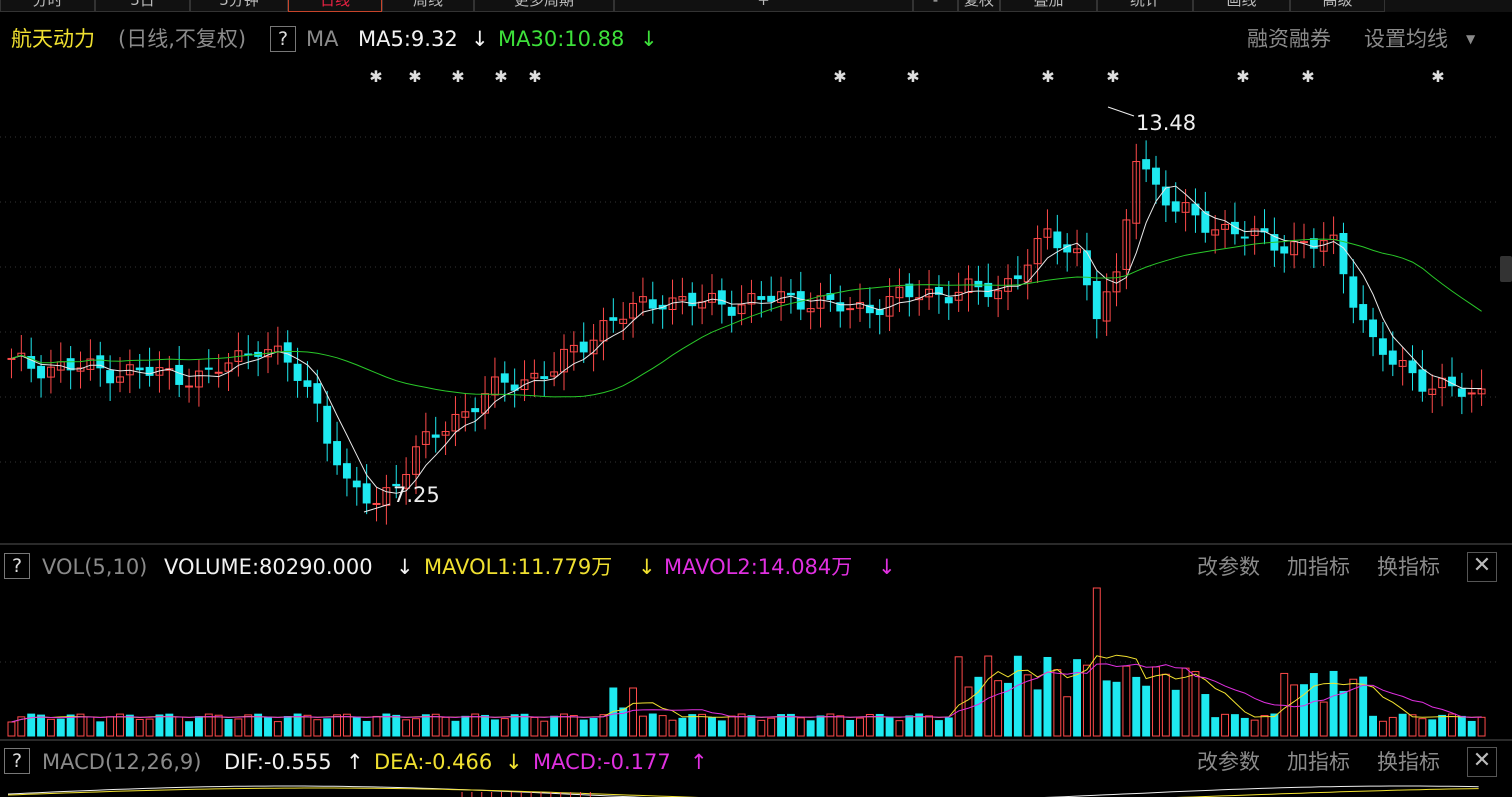  What do you see at coordinates (1406, 39) in the screenshot?
I see `set-ma-button: 设置均线` at bounding box center [1406, 39].